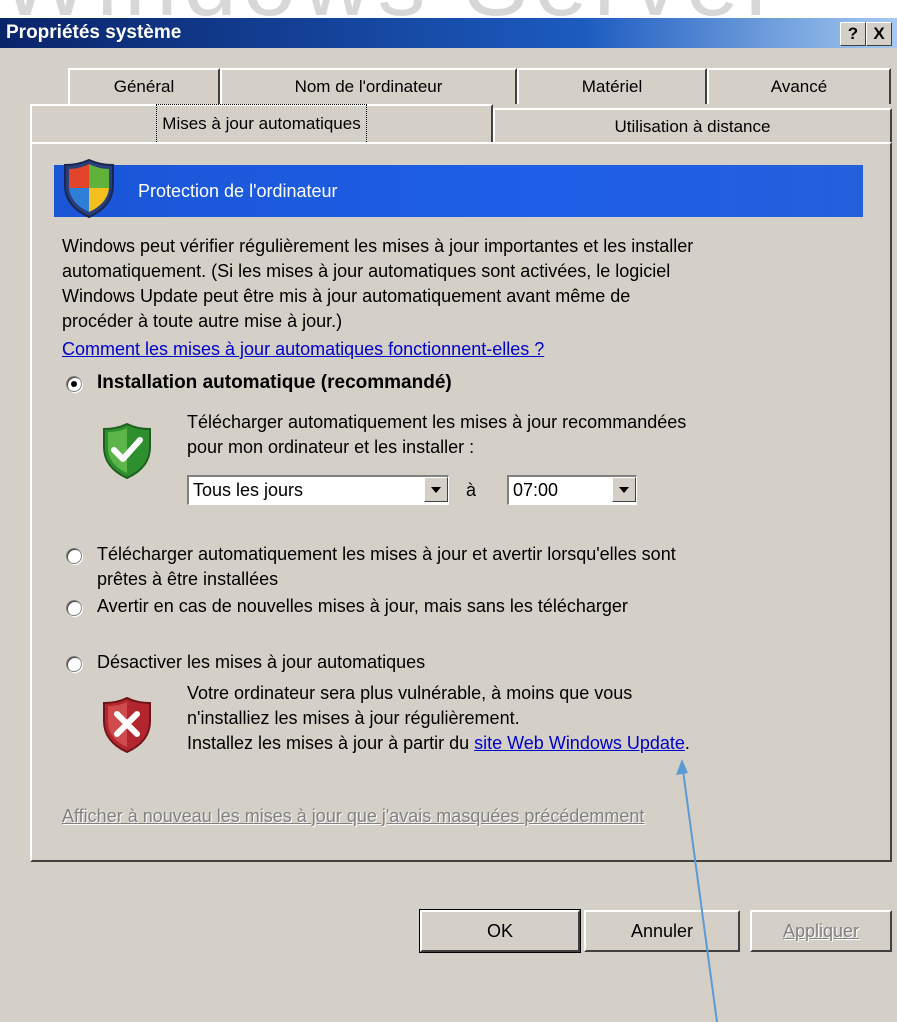 Image resolution: width=897 pixels, height=1022 pixels. What do you see at coordinates (448, 9) in the screenshot?
I see `background-watermark-text: Windows Server` at bounding box center [448, 9].